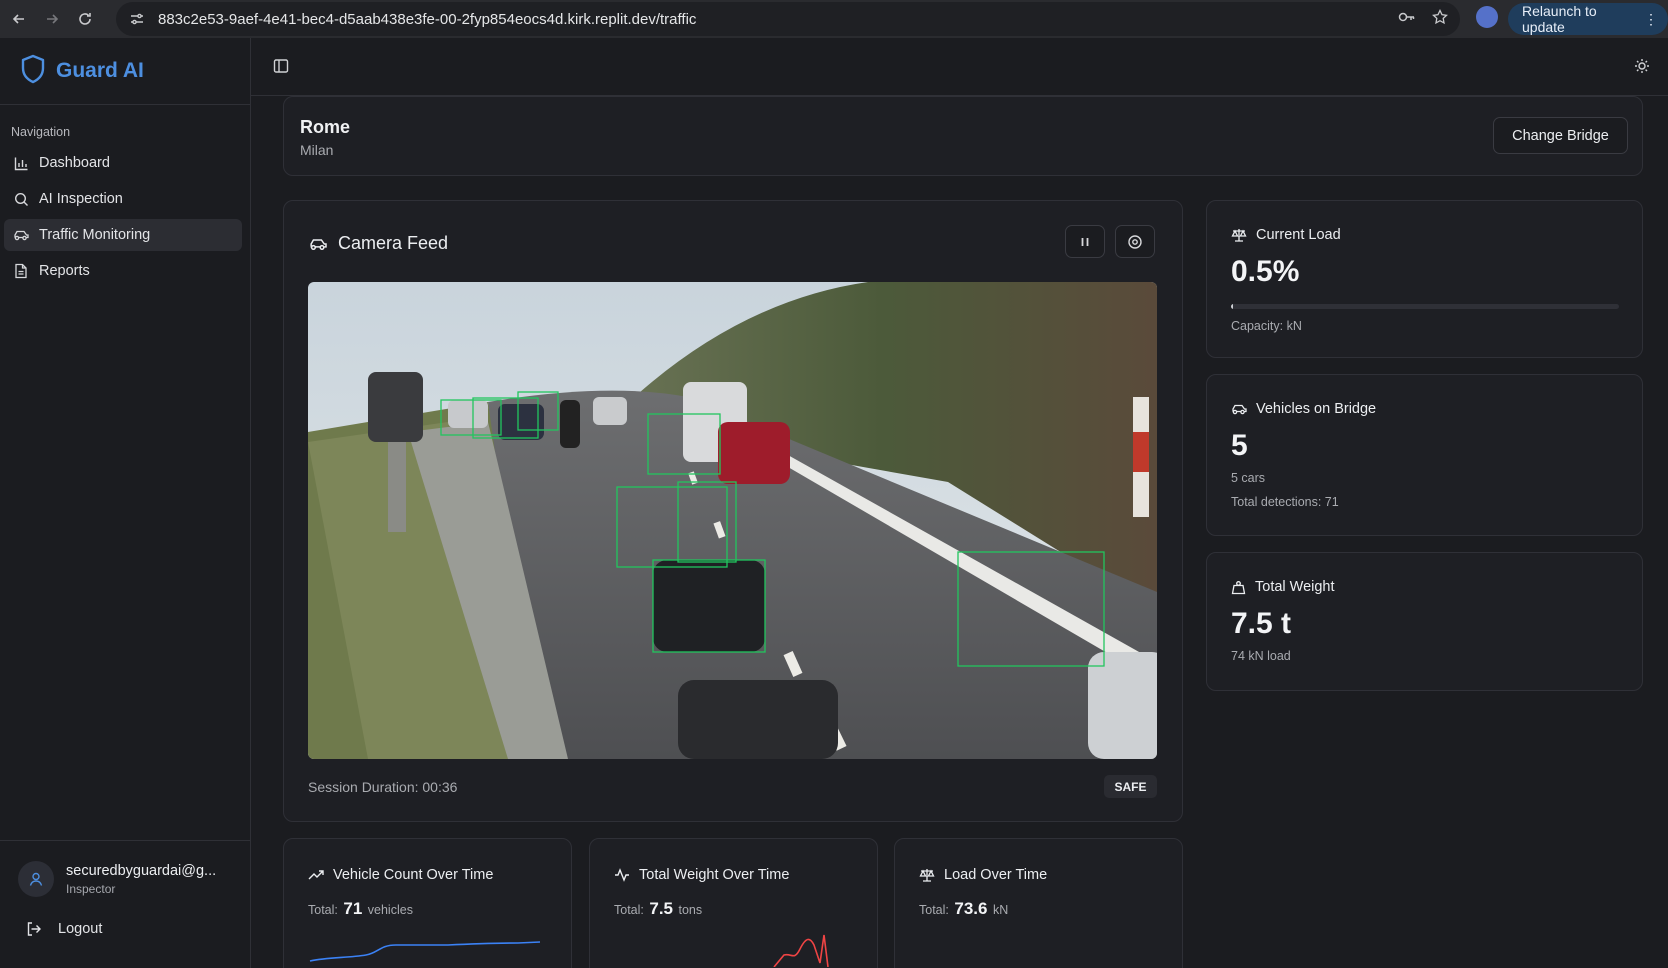  What do you see at coordinates (1298, 235) in the screenshot?
I see `current-load-title: Current Load` at bounding box center [1298, 235].